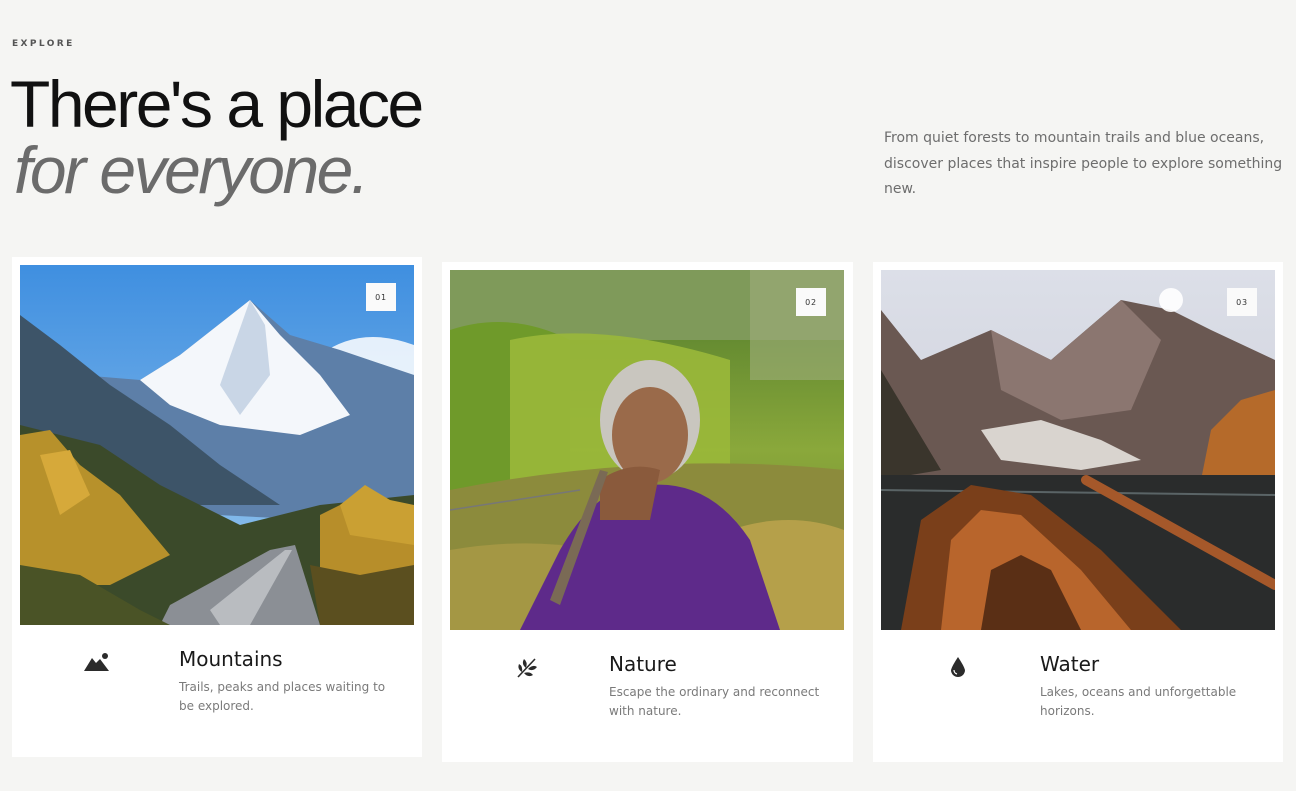 The height and width of the screenshot is (791, 1296). Describe the element at coordinates (527, 667) in the screenshot. I see `leaf-icon` at that location.